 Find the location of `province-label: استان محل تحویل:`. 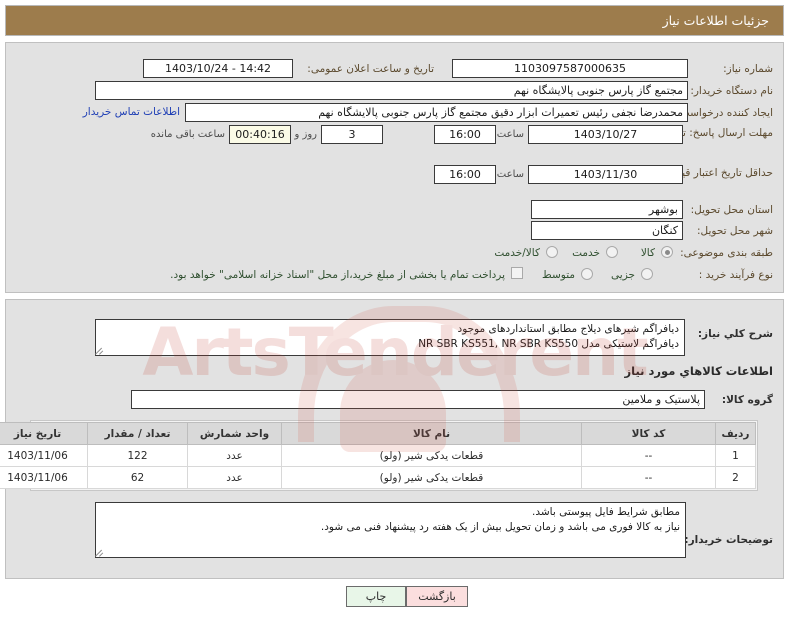

province-label: استان محل تحویل: is located at coordinates (731, 210).